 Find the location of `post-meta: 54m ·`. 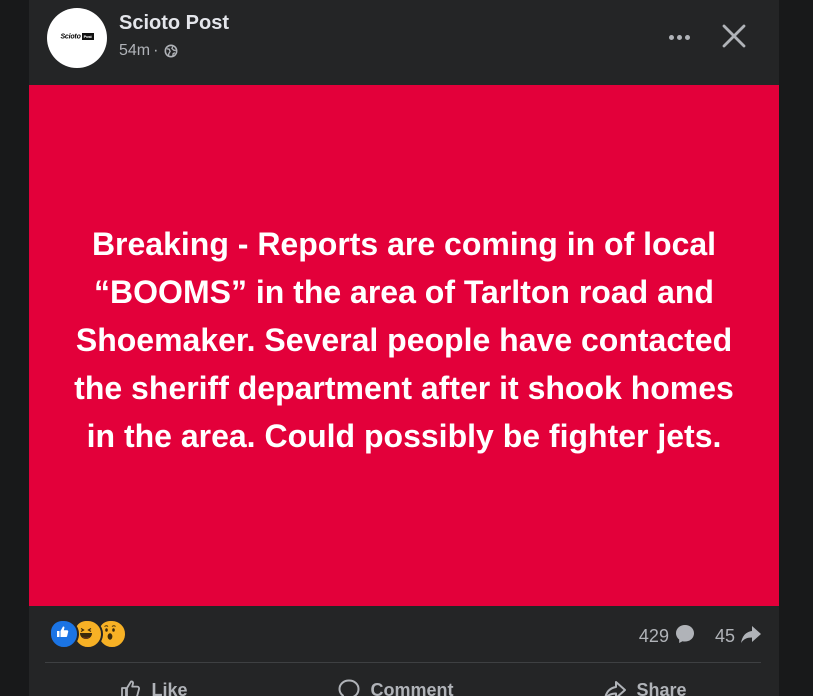

post-meta: 54m · is located at coordinates (148, 51).